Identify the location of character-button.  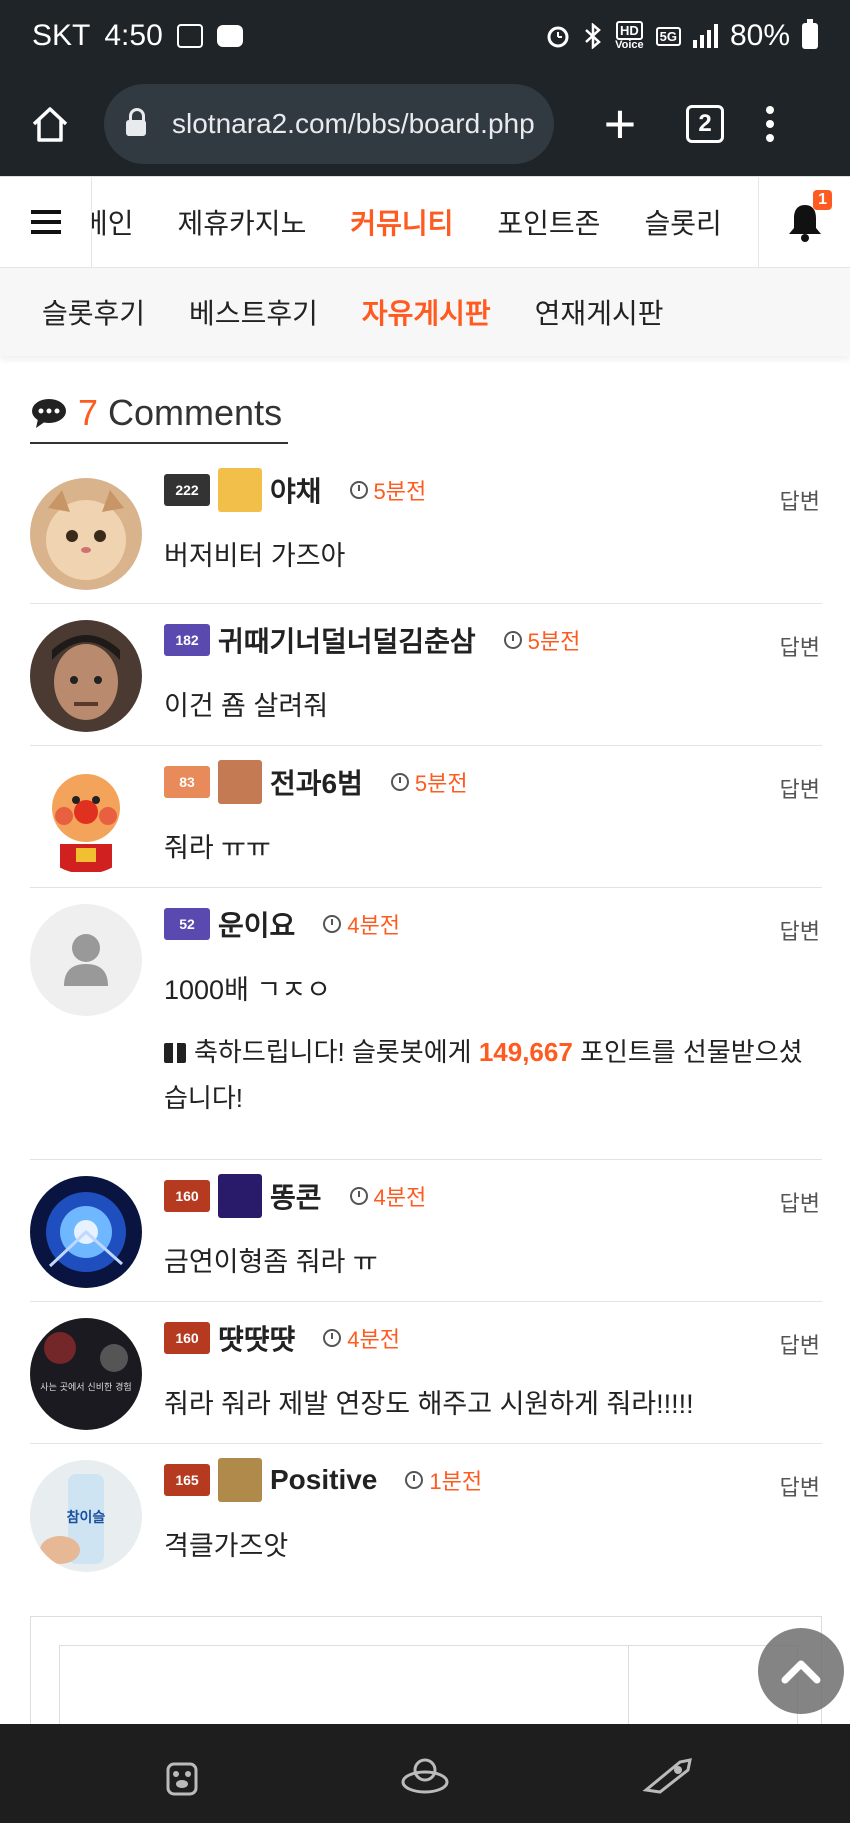
(425, 1774).